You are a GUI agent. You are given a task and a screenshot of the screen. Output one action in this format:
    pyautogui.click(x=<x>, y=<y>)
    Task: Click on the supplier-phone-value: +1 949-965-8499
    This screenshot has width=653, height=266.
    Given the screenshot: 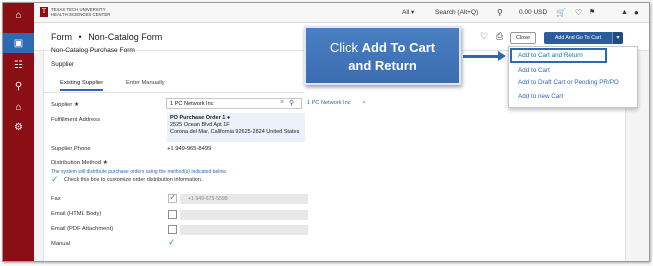 What is the action you would take?
    pyautogui.click(x=189, y=149)
    